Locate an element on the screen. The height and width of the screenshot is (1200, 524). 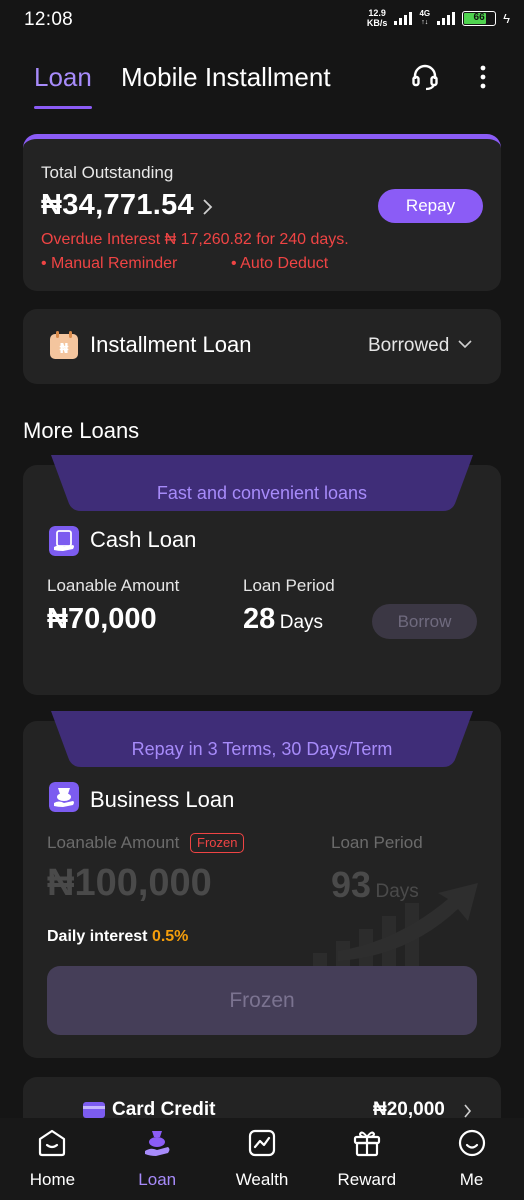
top-header: Loan Mobile Installment is located at coordinates (262, 86).